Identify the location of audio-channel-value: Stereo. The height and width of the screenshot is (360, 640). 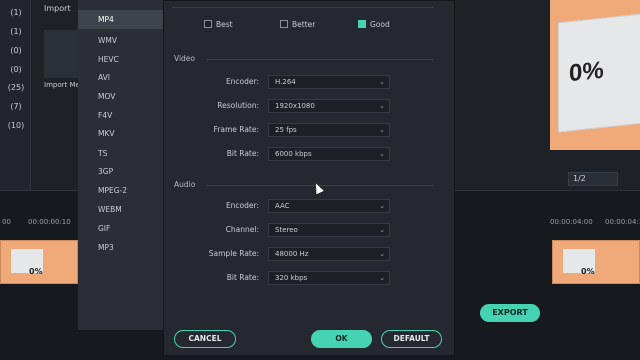
(286, 230).